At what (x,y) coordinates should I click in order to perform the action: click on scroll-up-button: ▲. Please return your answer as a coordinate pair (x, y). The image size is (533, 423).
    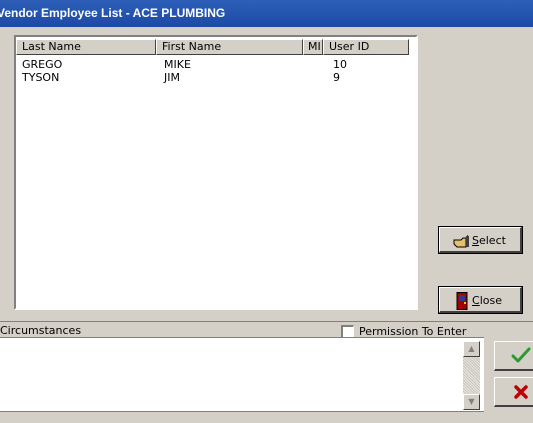
    Looking at the image, I should click on (471, 349).